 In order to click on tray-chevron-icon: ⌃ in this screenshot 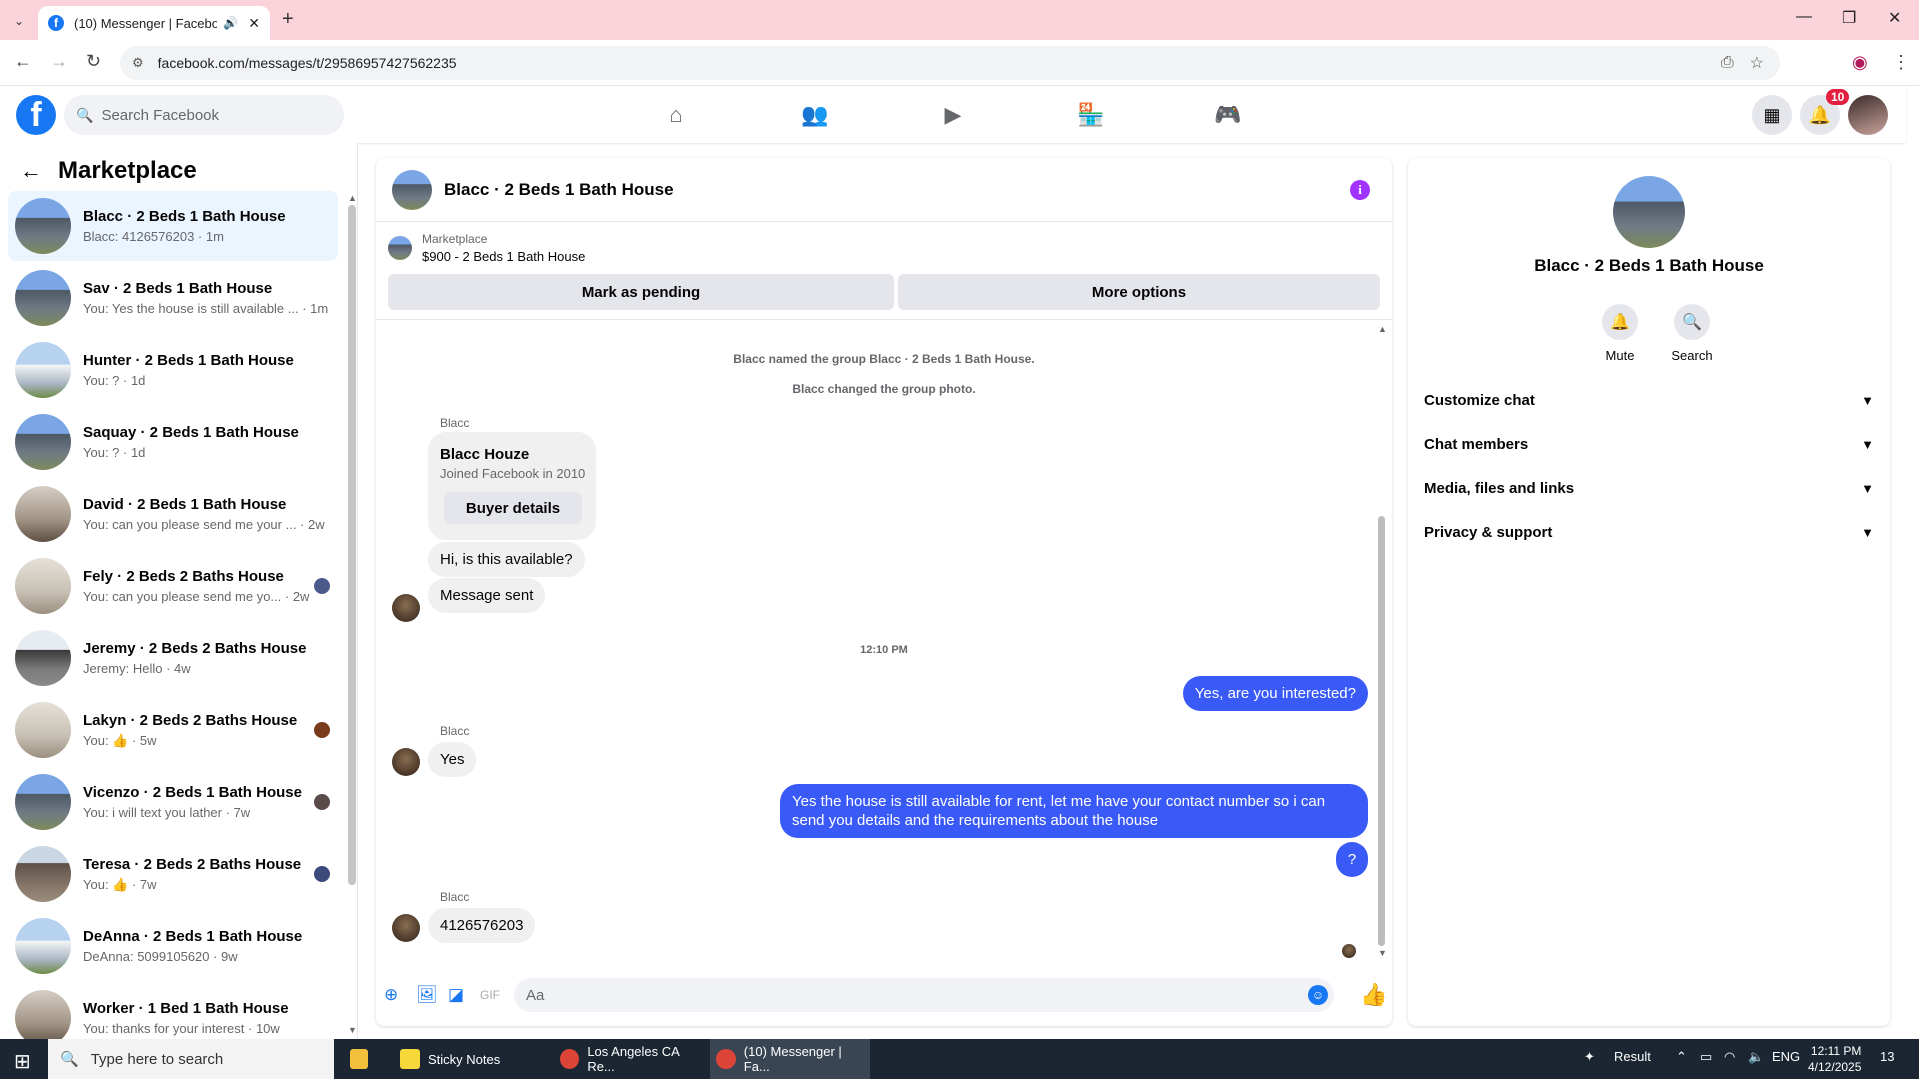, I will do `click(1681, 1057)`.